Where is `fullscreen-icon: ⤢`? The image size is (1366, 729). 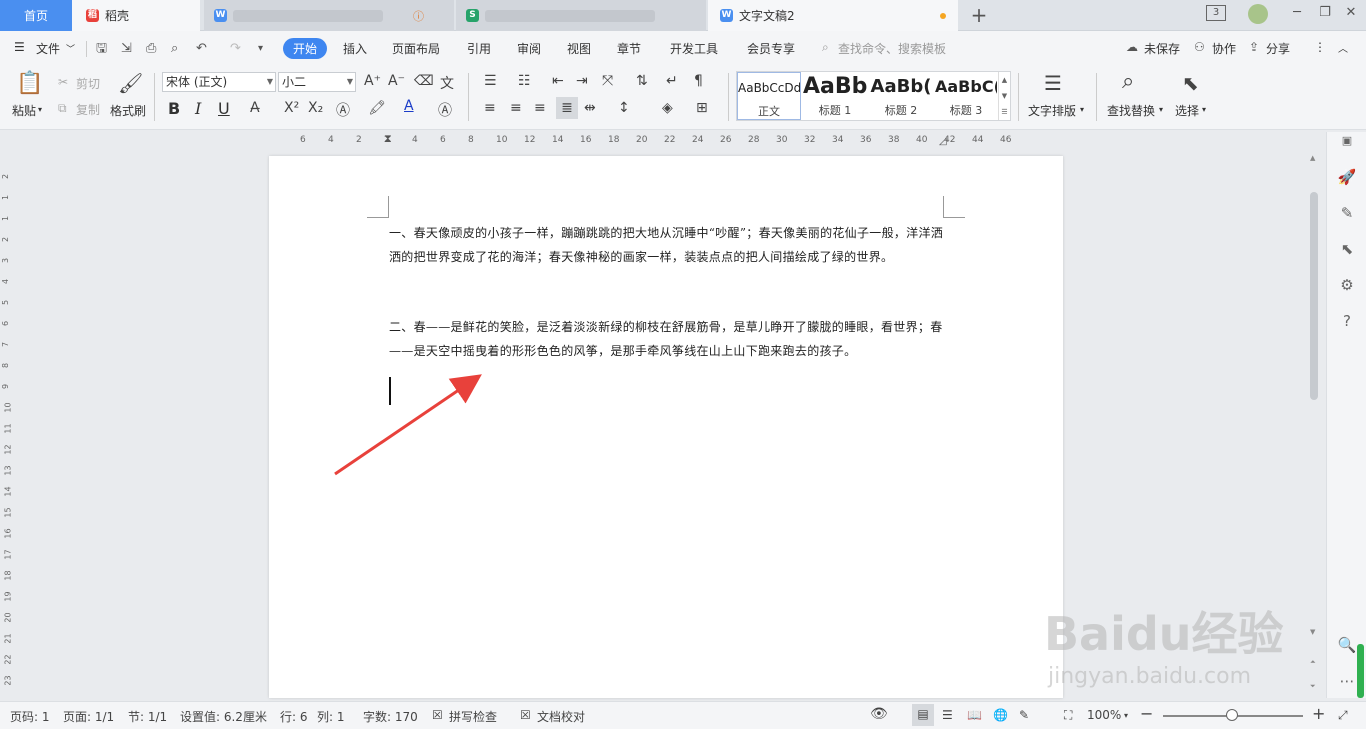 fullscreen-icon: ⤢ is located at coordinates (1343, 715).